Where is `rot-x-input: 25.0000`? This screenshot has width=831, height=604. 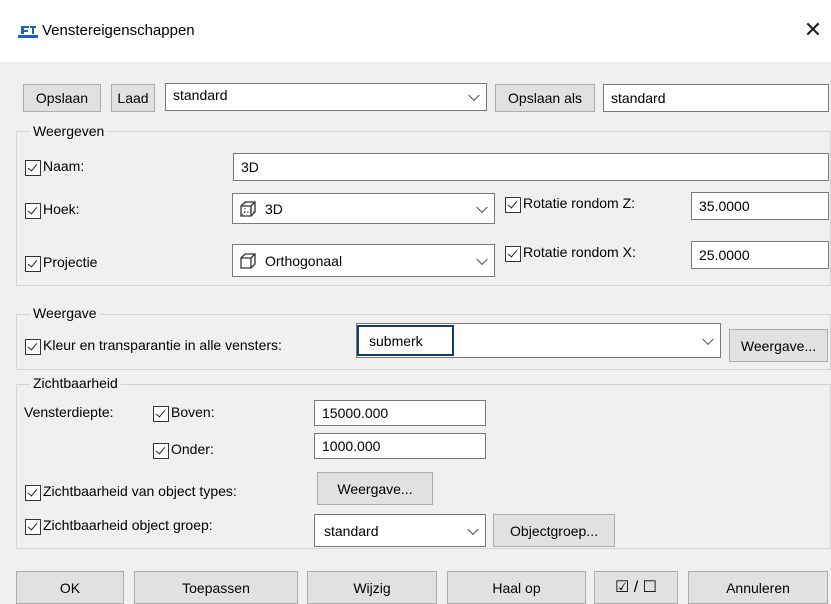 rot-x-input: 25.0000 is located at coordinates (760, 255).